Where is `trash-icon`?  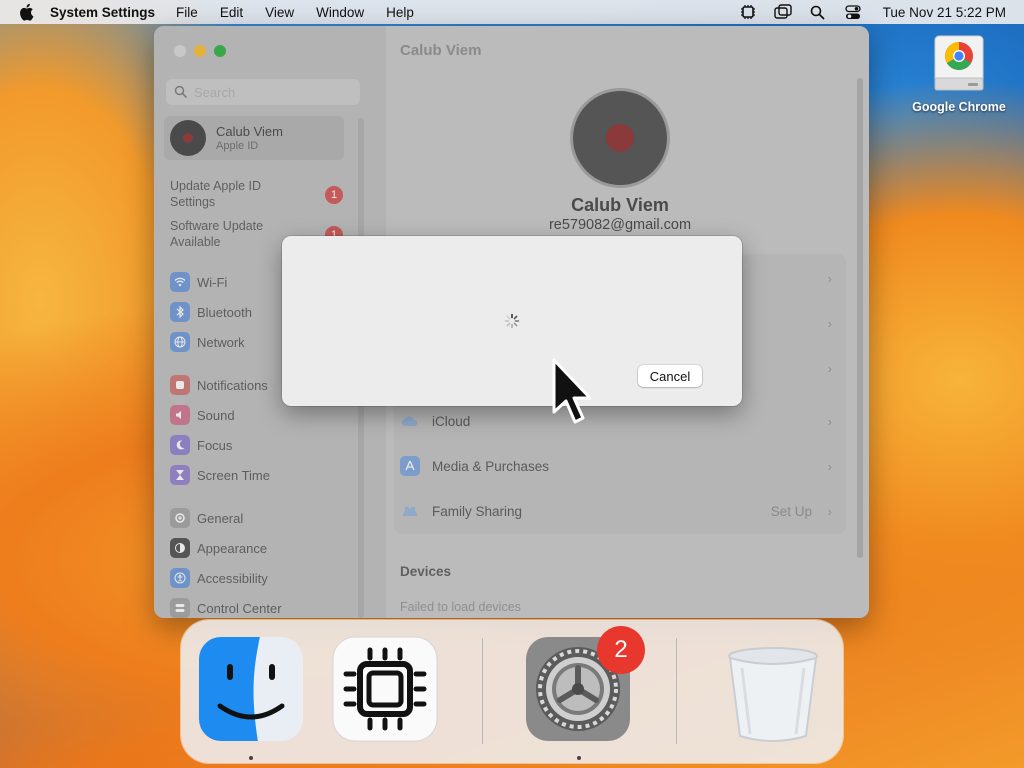 trash-icon is located at coordinates (773, 694).